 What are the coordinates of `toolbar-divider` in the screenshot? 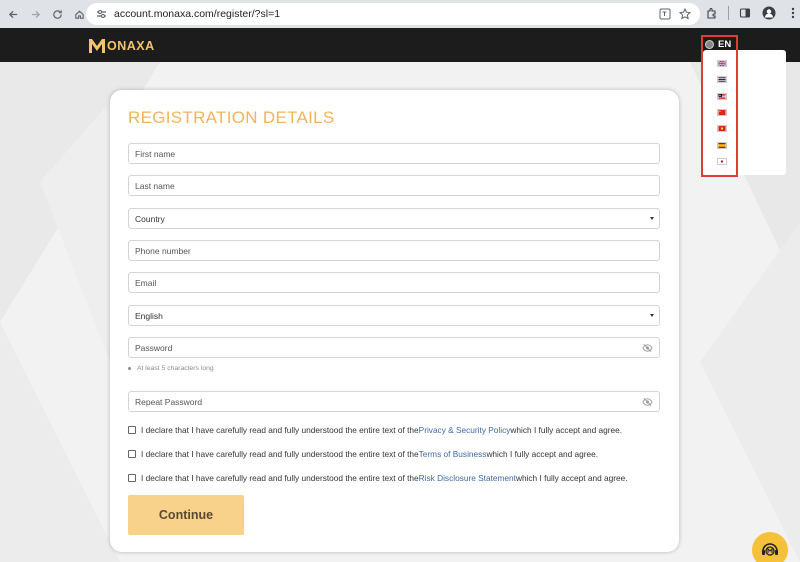 It's located at (728, 13).